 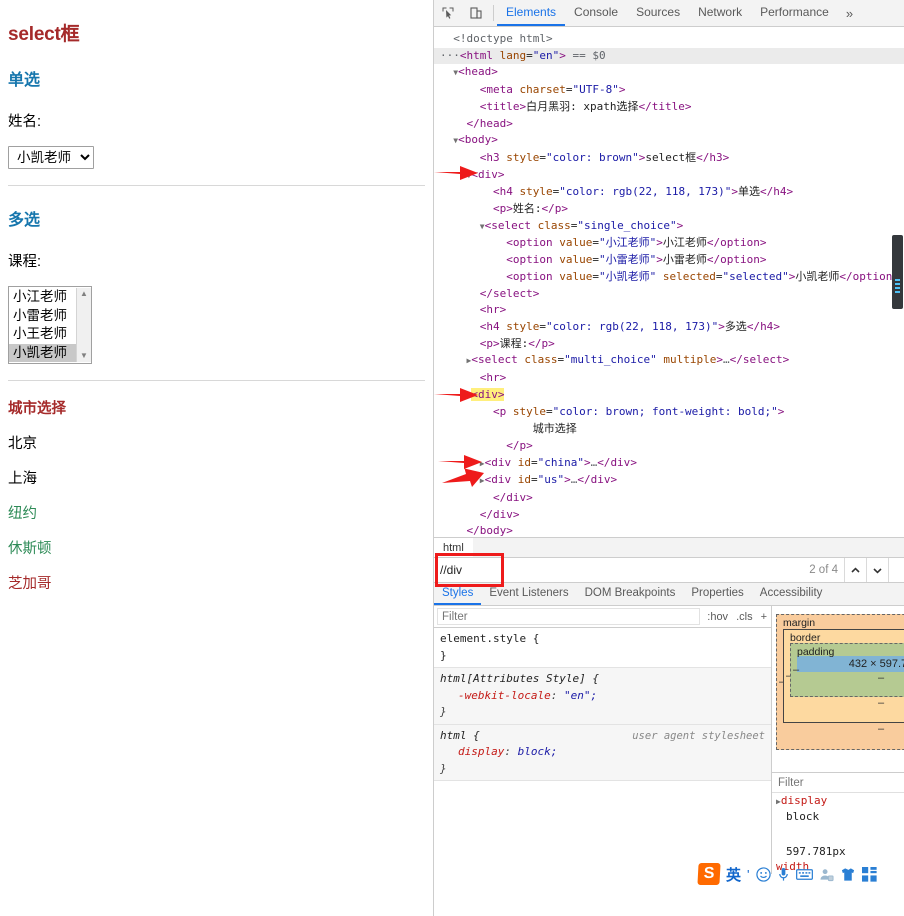 What do you see at coordinates (803, 816) in the screenshot?
I see `computed-property-value: block` at bounding box center [803, 816].